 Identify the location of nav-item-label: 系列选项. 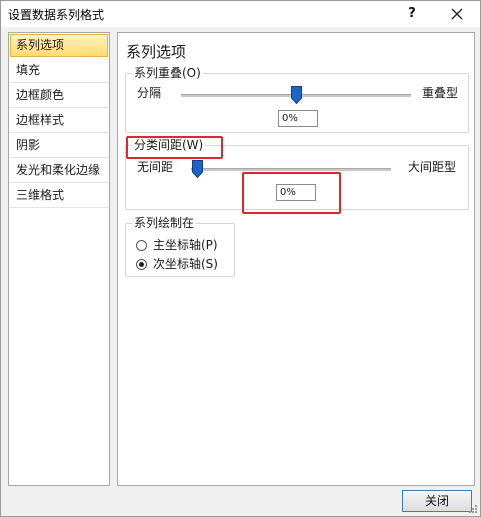
(40, 45).